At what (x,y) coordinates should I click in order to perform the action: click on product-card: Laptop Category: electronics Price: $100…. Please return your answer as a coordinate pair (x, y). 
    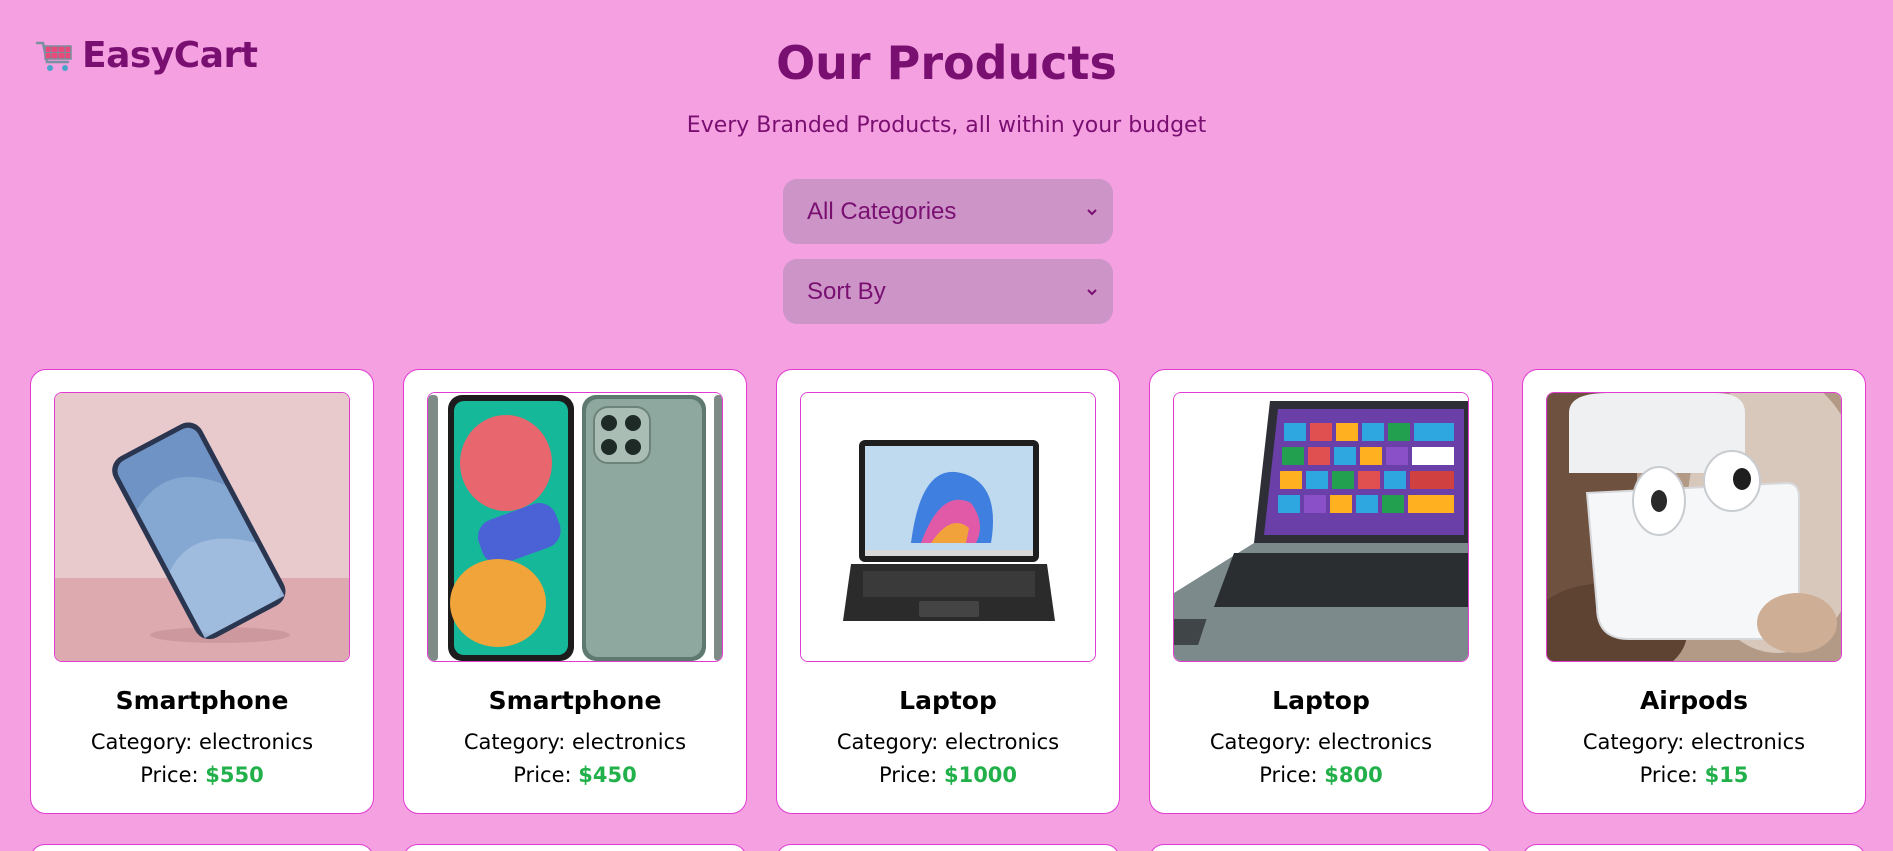
    Looking at the image, I should click on (948, 591).